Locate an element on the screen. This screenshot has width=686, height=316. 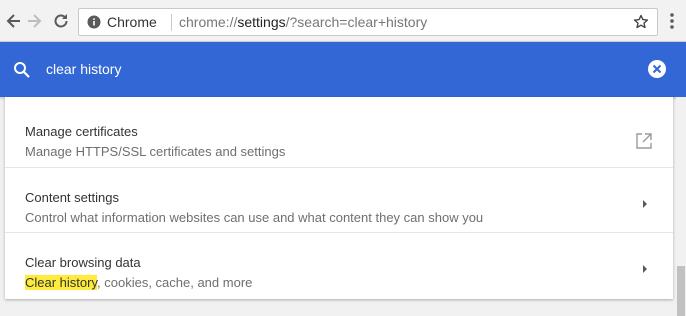
search-icon is located at coordinates (22, 70).